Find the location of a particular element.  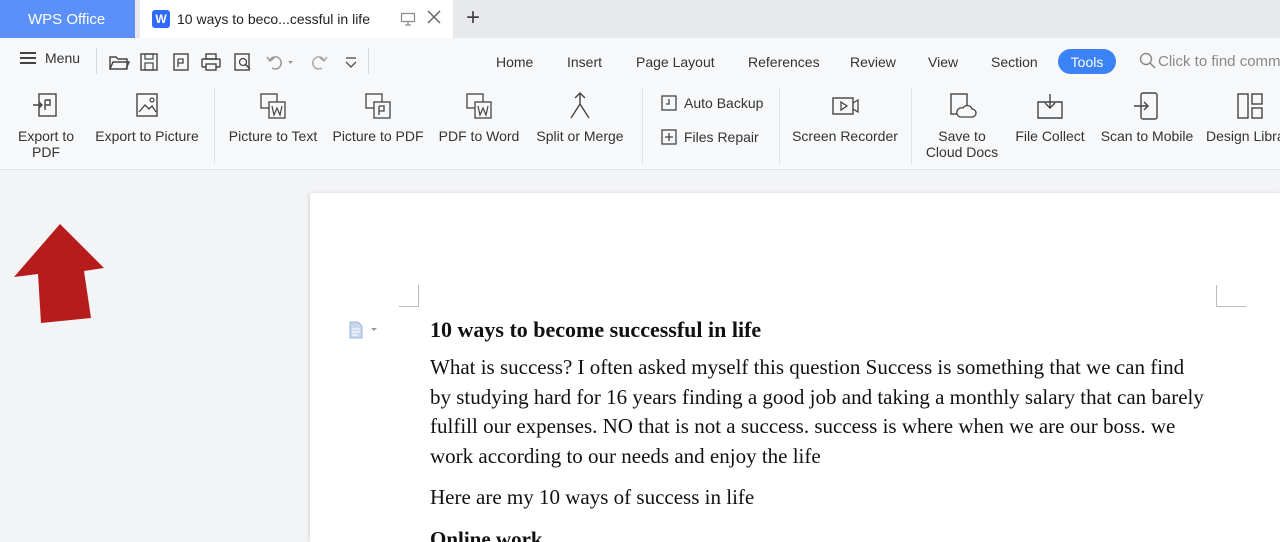

hamburger-icon is located at coordinates (28, 58).